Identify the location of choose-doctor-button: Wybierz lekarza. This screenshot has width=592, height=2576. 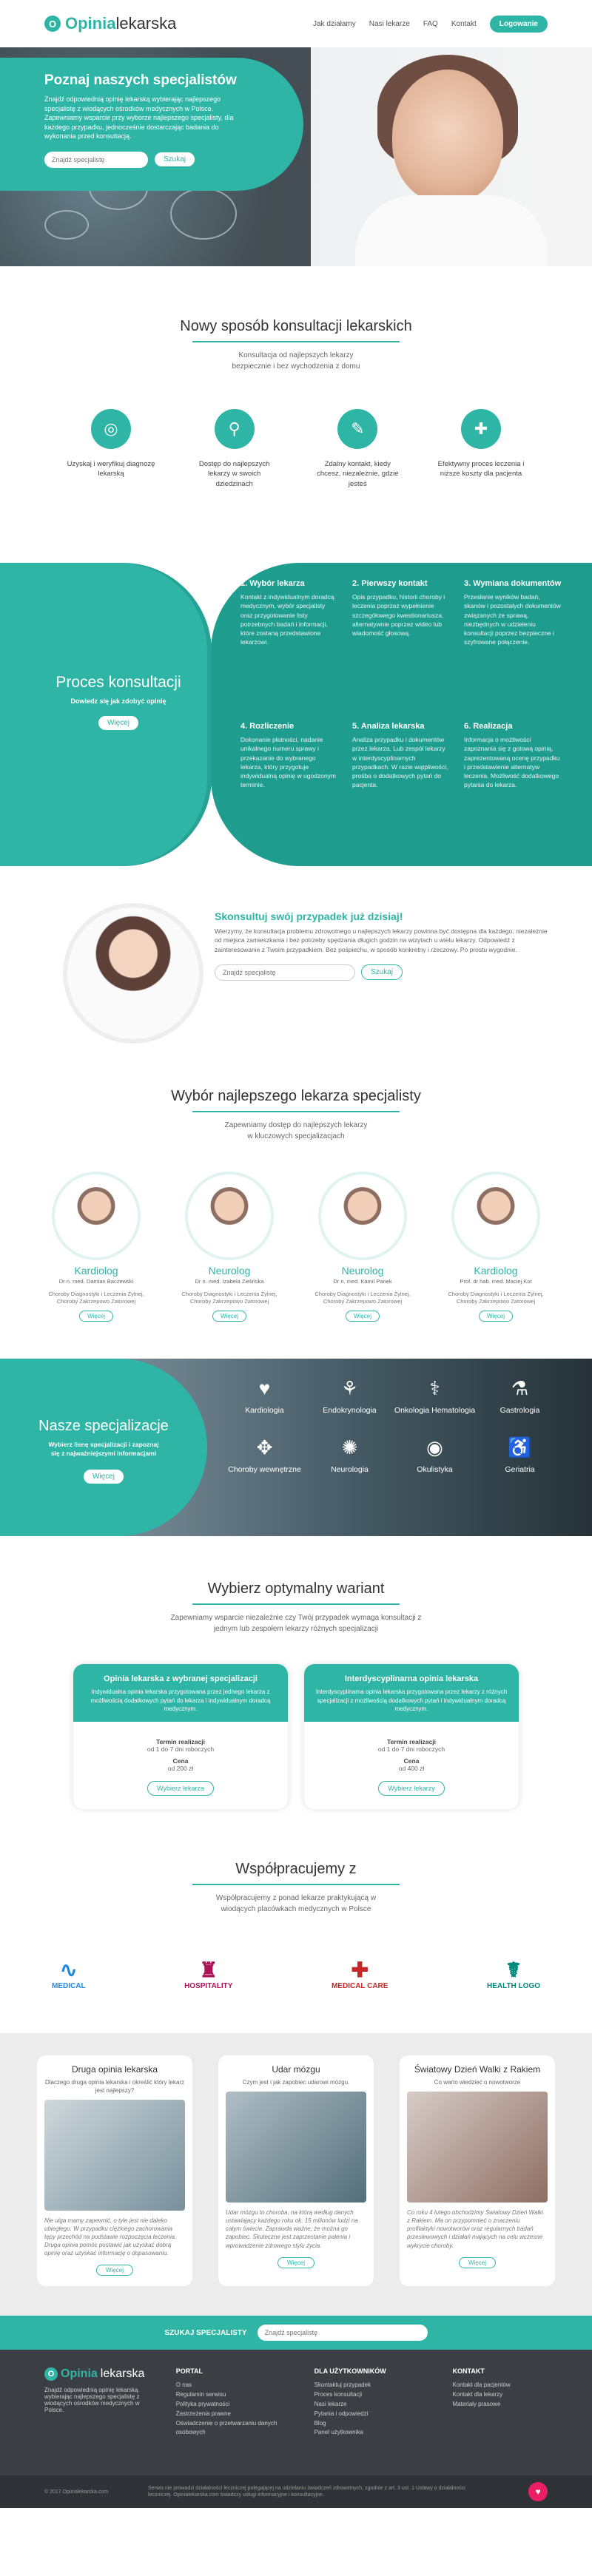
(180, 1788).